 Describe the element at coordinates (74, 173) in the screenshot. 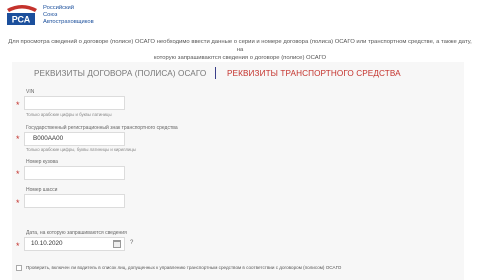

I see `body-number-input` at that location.